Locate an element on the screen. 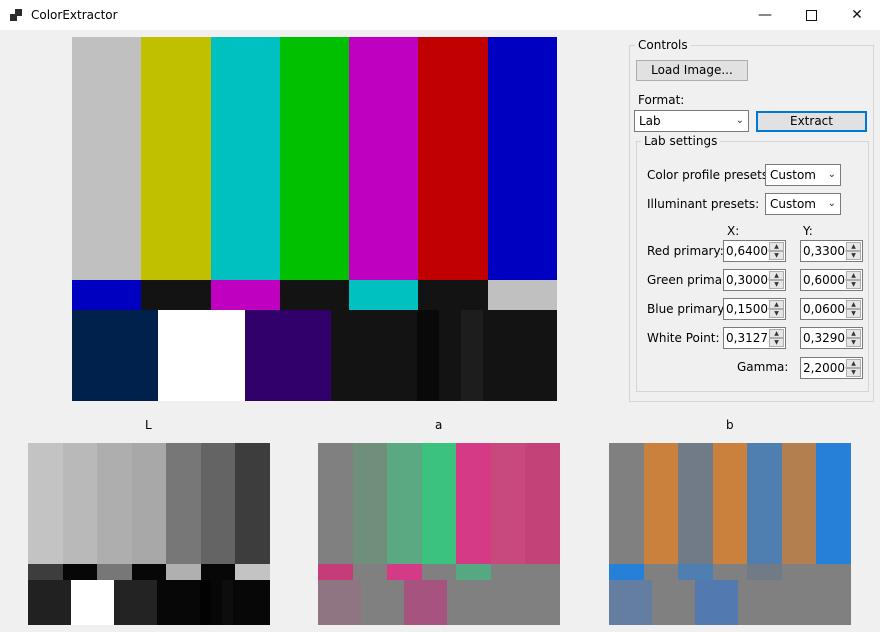 This screenshot has width=880, height=632. illuminant-value: Custom is located at coordinates (793, 204).